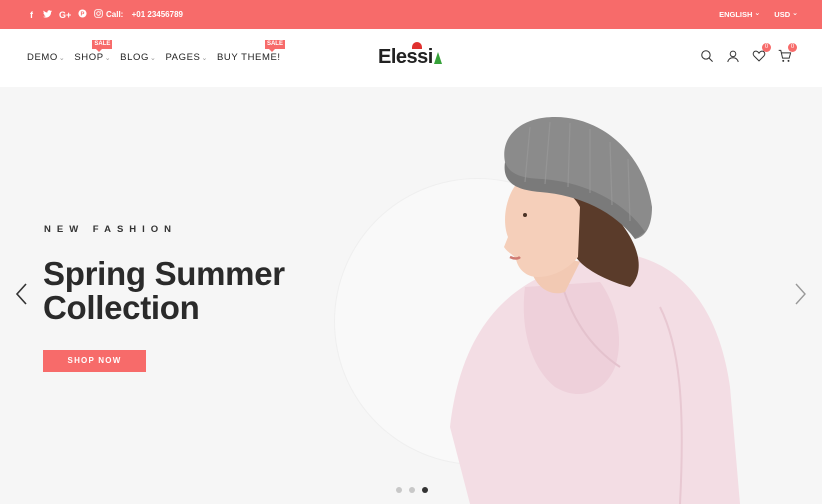  I want to click on nav-item-label: BUY THEME!, so click(248, 57).